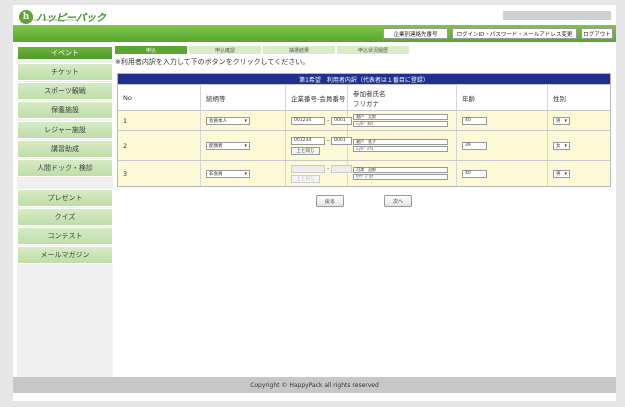 This screenshot has height=407, width=625. Describe the element at coordinates (65, 149) in the screenshot. I see `sidebar-item-course: 講習助成` at that location.